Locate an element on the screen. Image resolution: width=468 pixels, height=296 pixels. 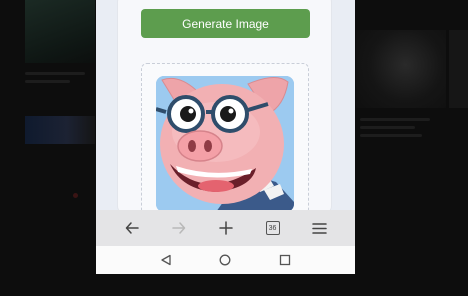
tabs-button: 36 is located at coordinates (273, 228).